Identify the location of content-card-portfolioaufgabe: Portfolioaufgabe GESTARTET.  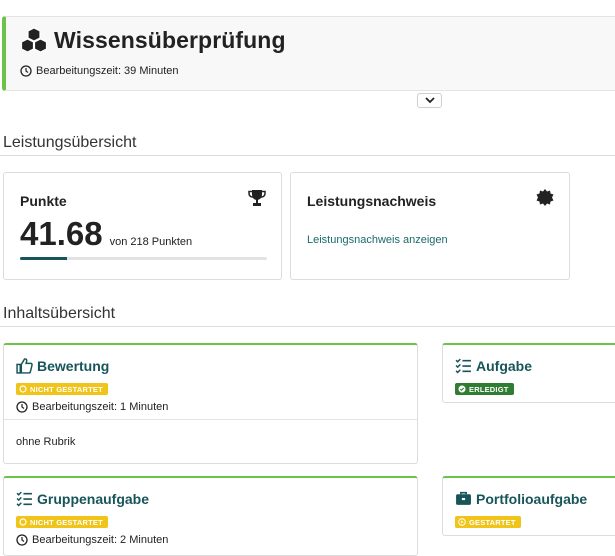
(528, 506).